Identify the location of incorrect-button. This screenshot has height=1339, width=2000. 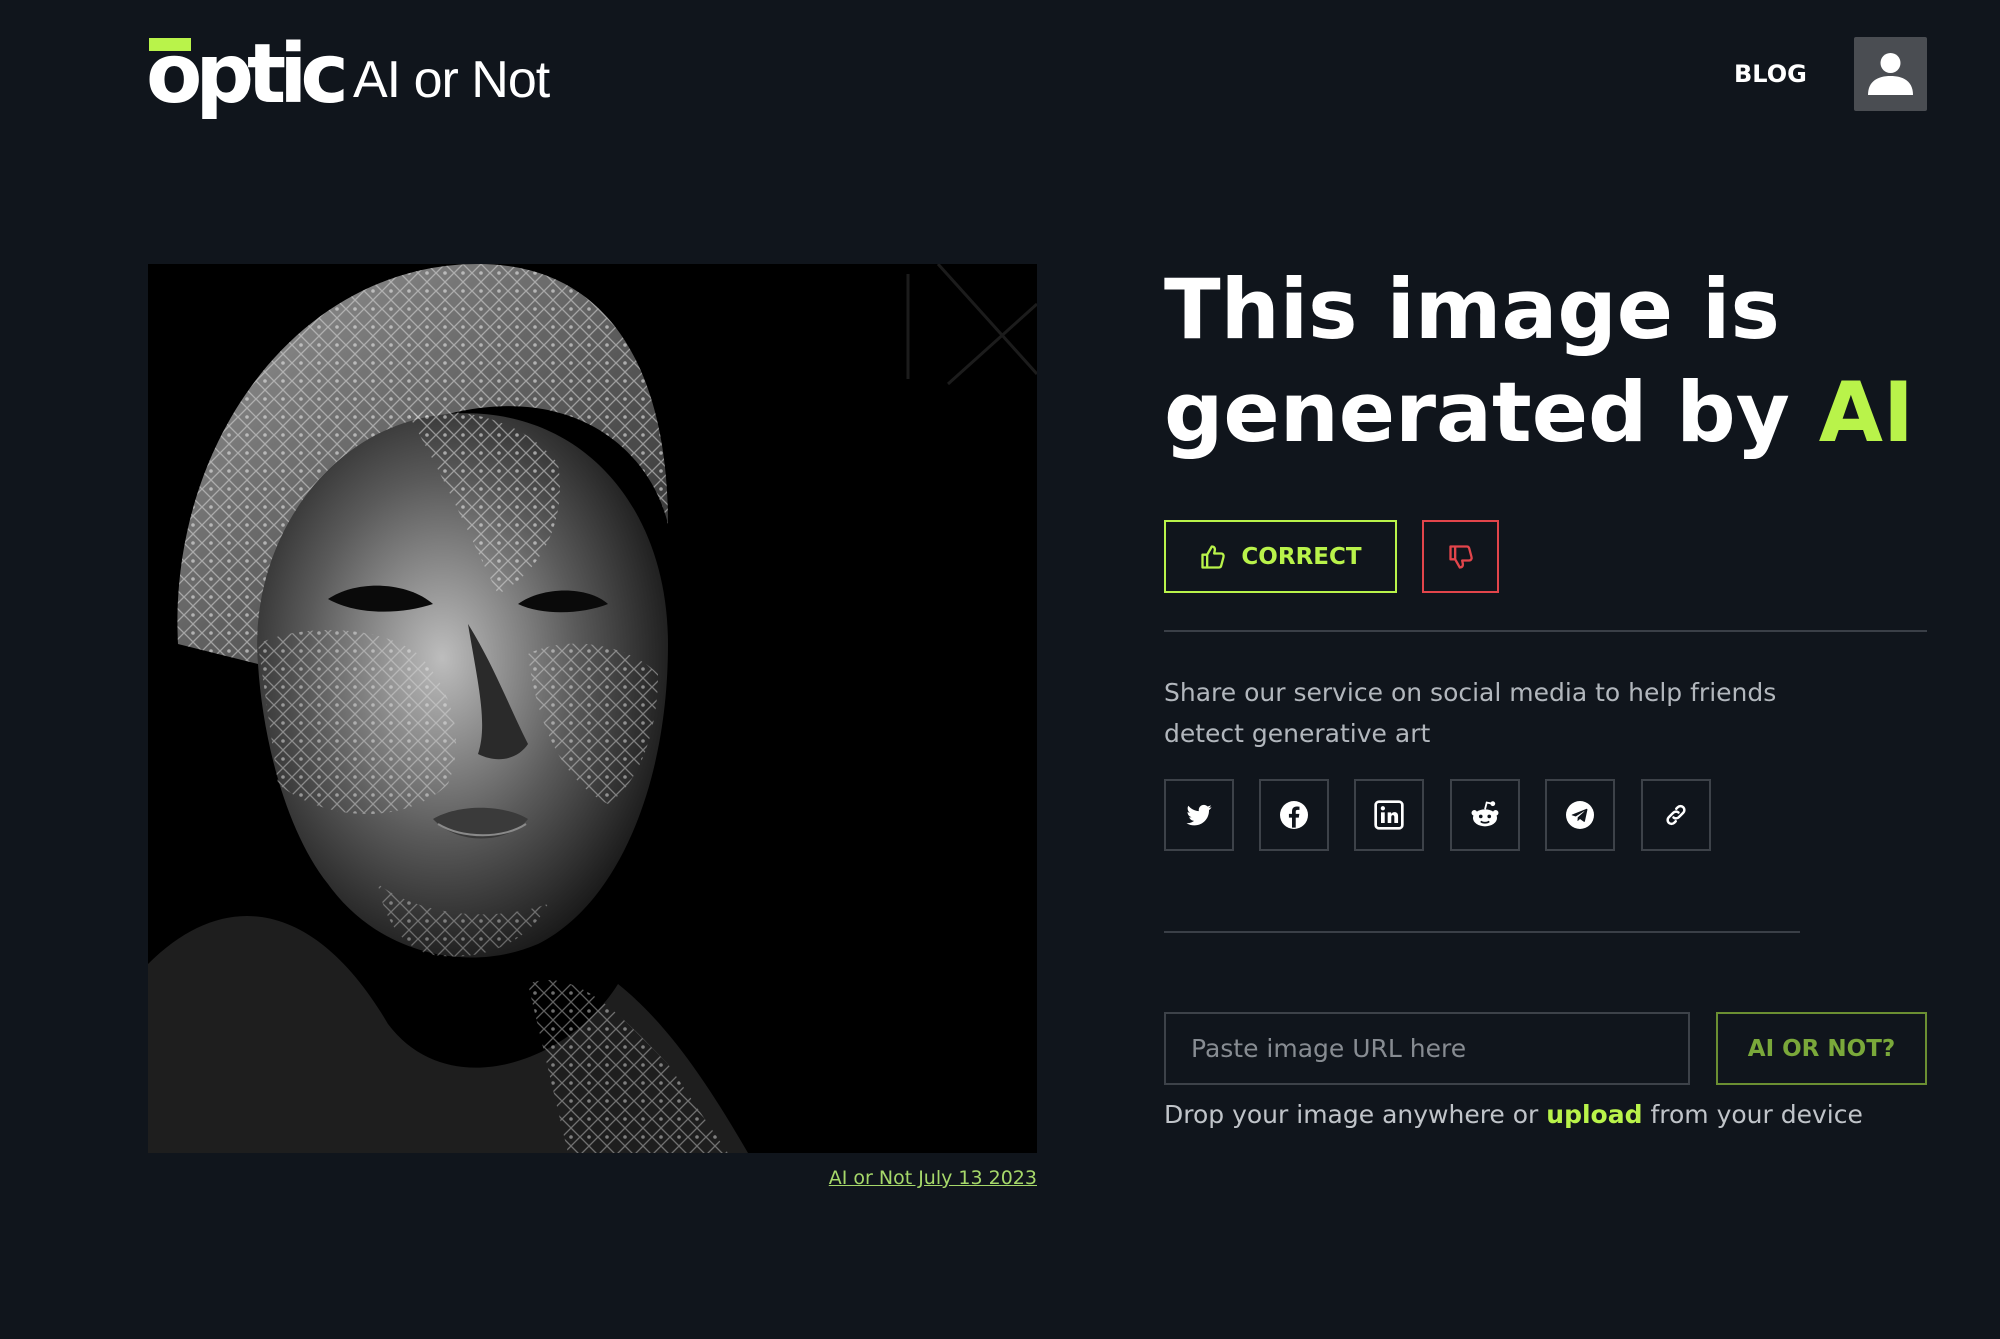
(1460, 556).